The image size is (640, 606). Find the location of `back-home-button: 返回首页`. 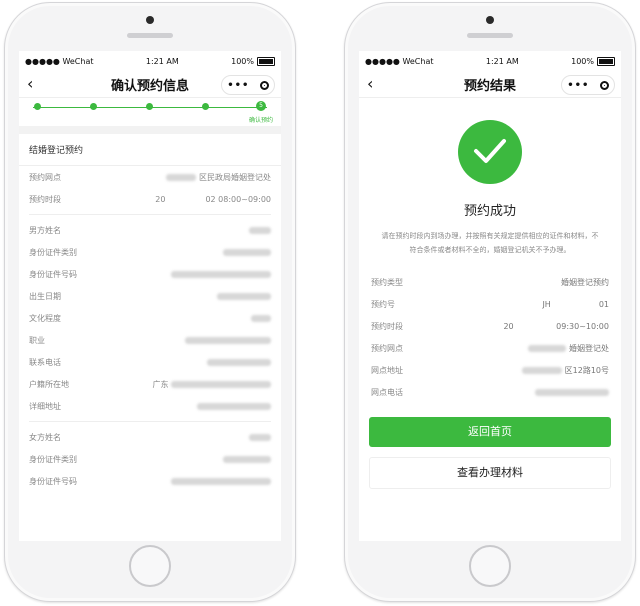

back-home-button: 返回首页 is located at coordinates (490, 432).